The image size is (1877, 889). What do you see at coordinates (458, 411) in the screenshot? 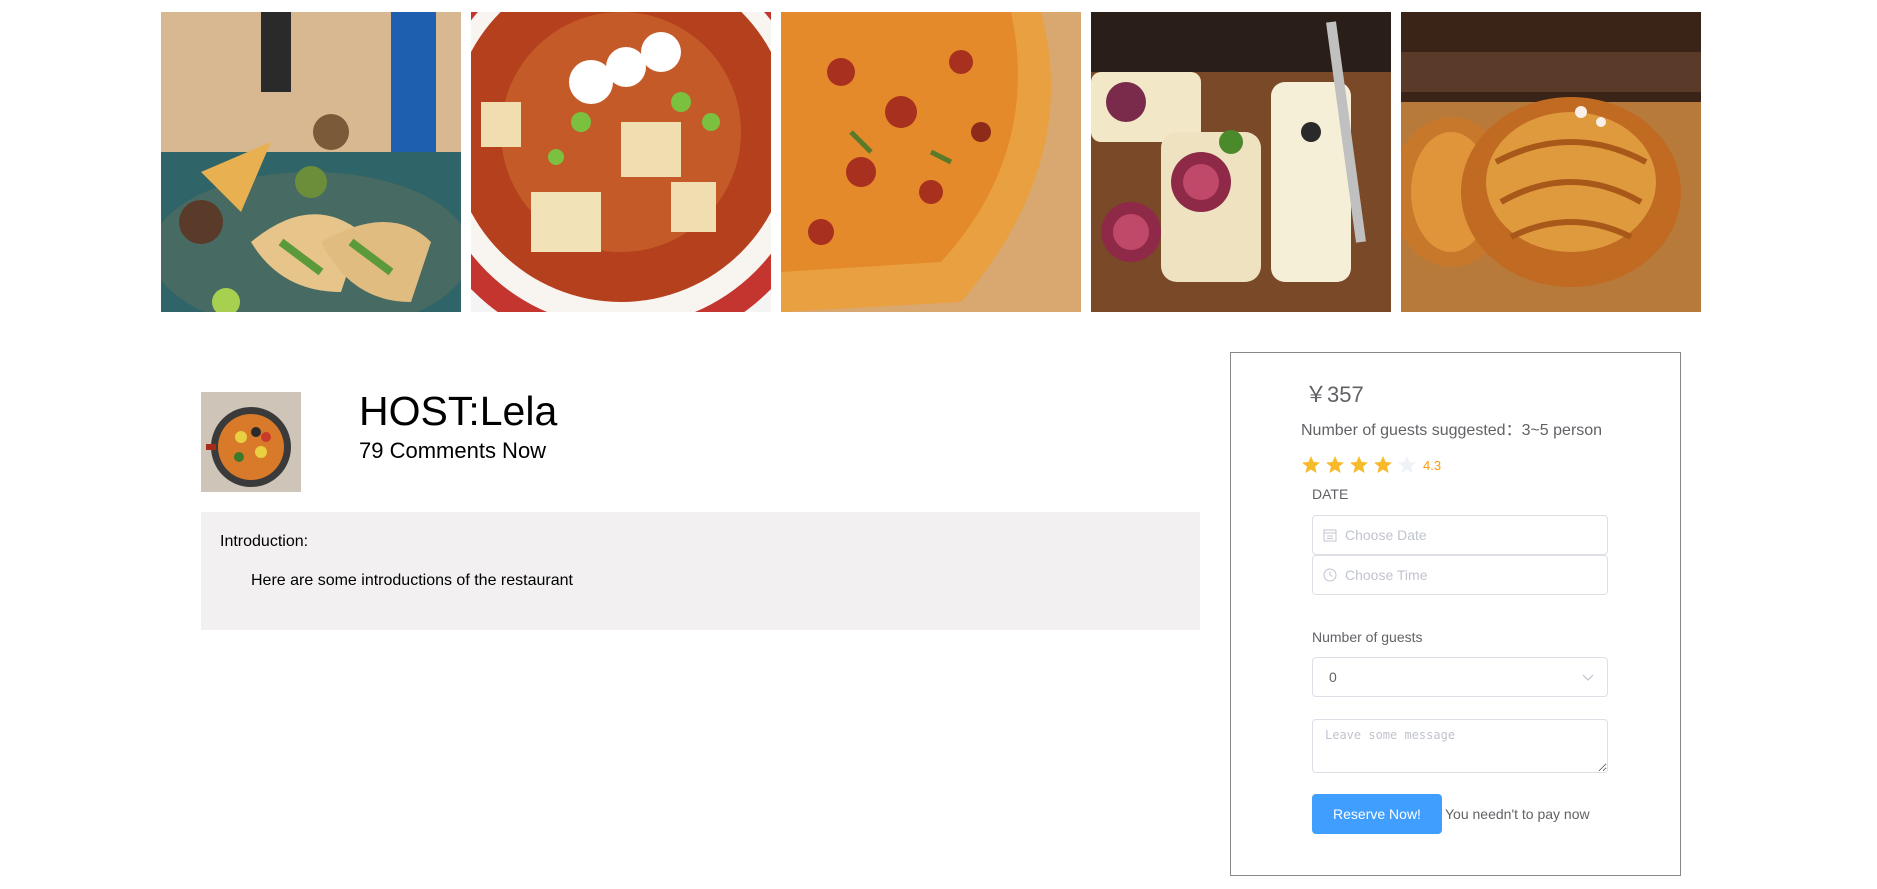
I see `host-name: HOST:Lela` at bounding box center [458, 411].